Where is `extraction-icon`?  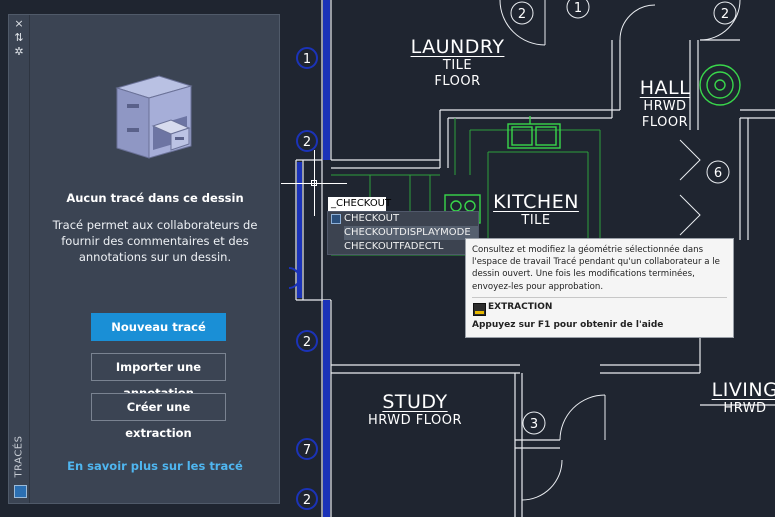
extraction-icon is located at coordinates (479, 309).